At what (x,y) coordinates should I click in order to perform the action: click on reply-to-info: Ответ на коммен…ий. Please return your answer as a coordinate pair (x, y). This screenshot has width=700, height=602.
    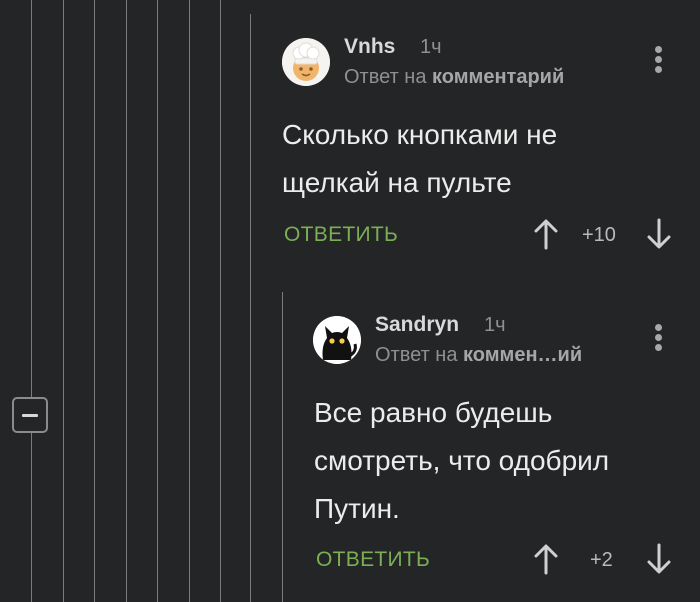
    Looking at the image, I should click on (478, 355).